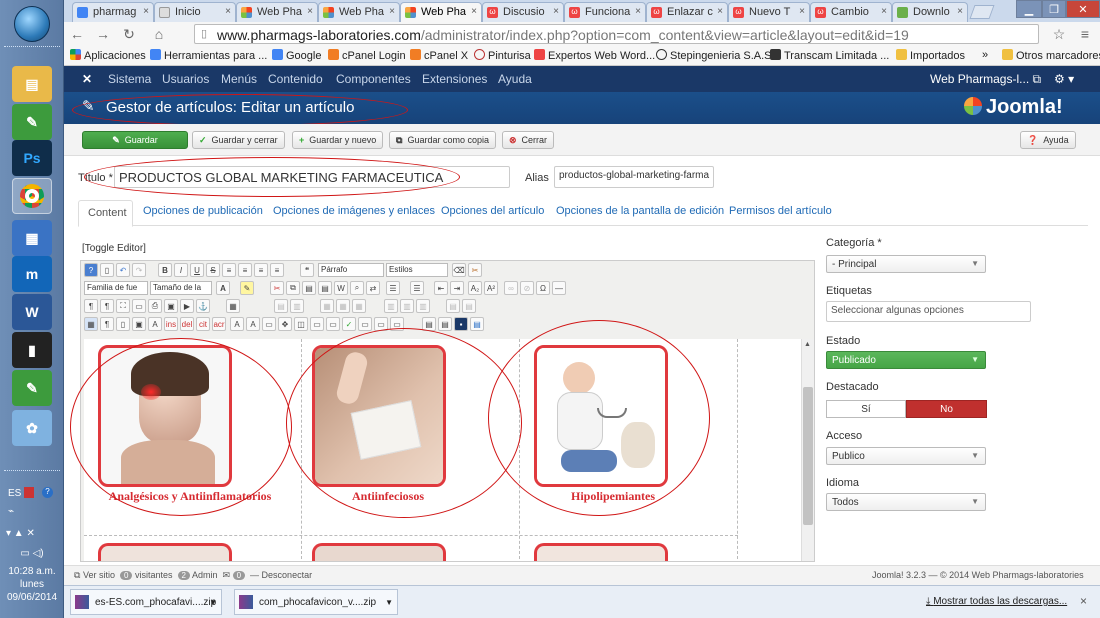  What do you see at coordinates (982, 12) in the screenshot?
I see `new-tab-button` at bounding box center [982, 12].